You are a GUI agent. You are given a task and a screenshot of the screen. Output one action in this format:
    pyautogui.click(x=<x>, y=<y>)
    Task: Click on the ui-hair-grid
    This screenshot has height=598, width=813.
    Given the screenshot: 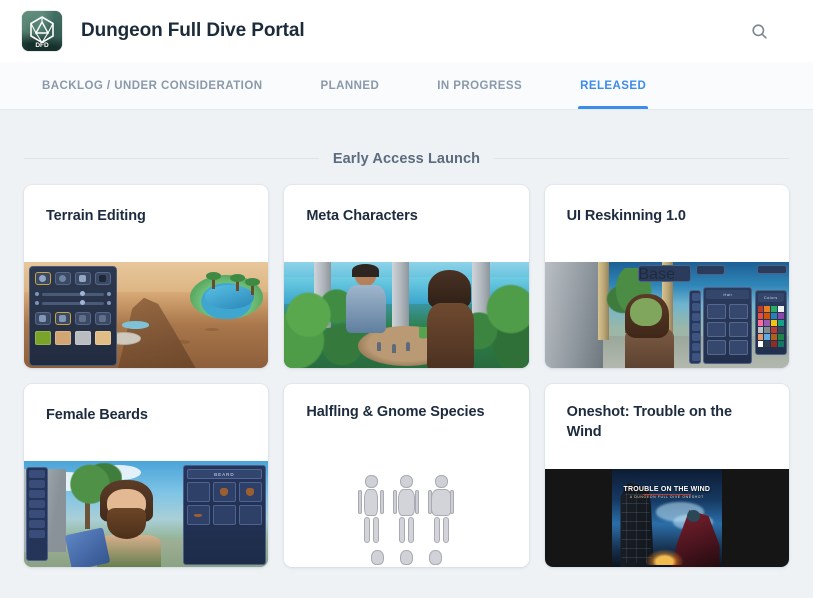 What is the action you would take?
    pyautogui.click(x=727, y=329)
    